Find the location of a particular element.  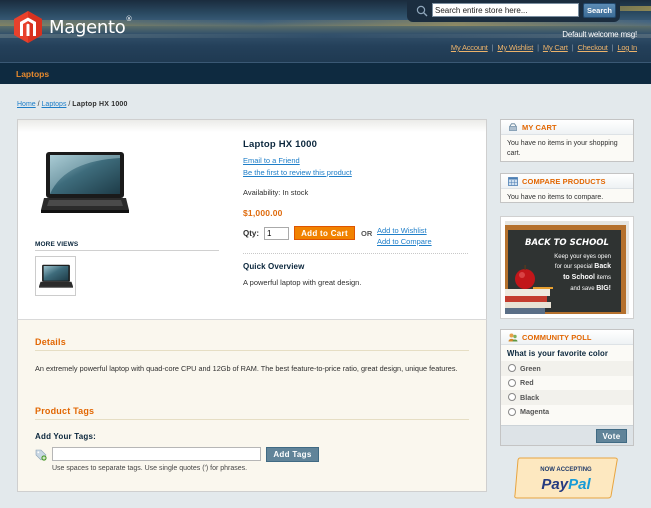

compare-empty-message: You have no items to compare. is located at coordinates (555, 197).